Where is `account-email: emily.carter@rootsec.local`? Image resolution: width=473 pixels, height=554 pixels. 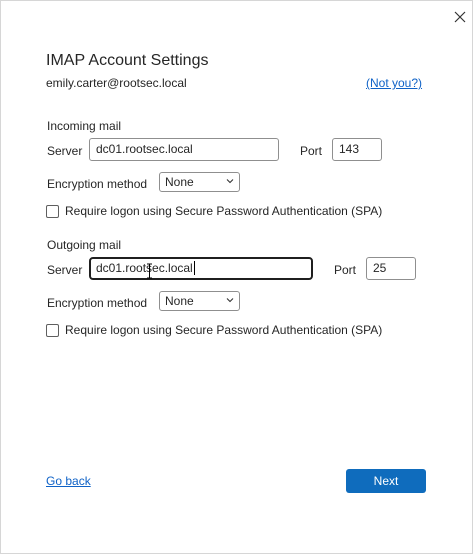 account-email: emily.carter@rootsec.local is located at coordinates (116, 83).